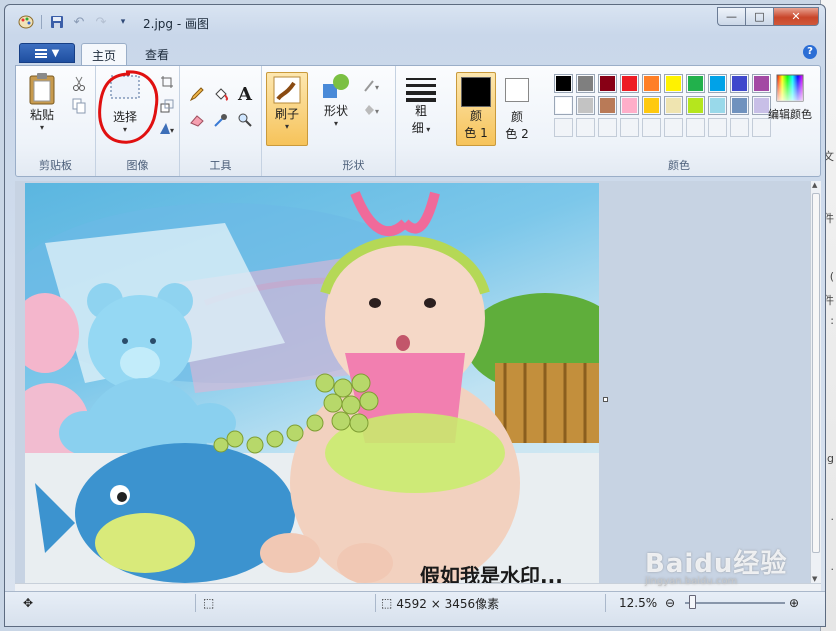 The width and height of the screenshot is (836, 631). What do you see at coordinates (221, 120) in the screenshot?
I see `color-picker-icon` at bounding box center [221, 120].